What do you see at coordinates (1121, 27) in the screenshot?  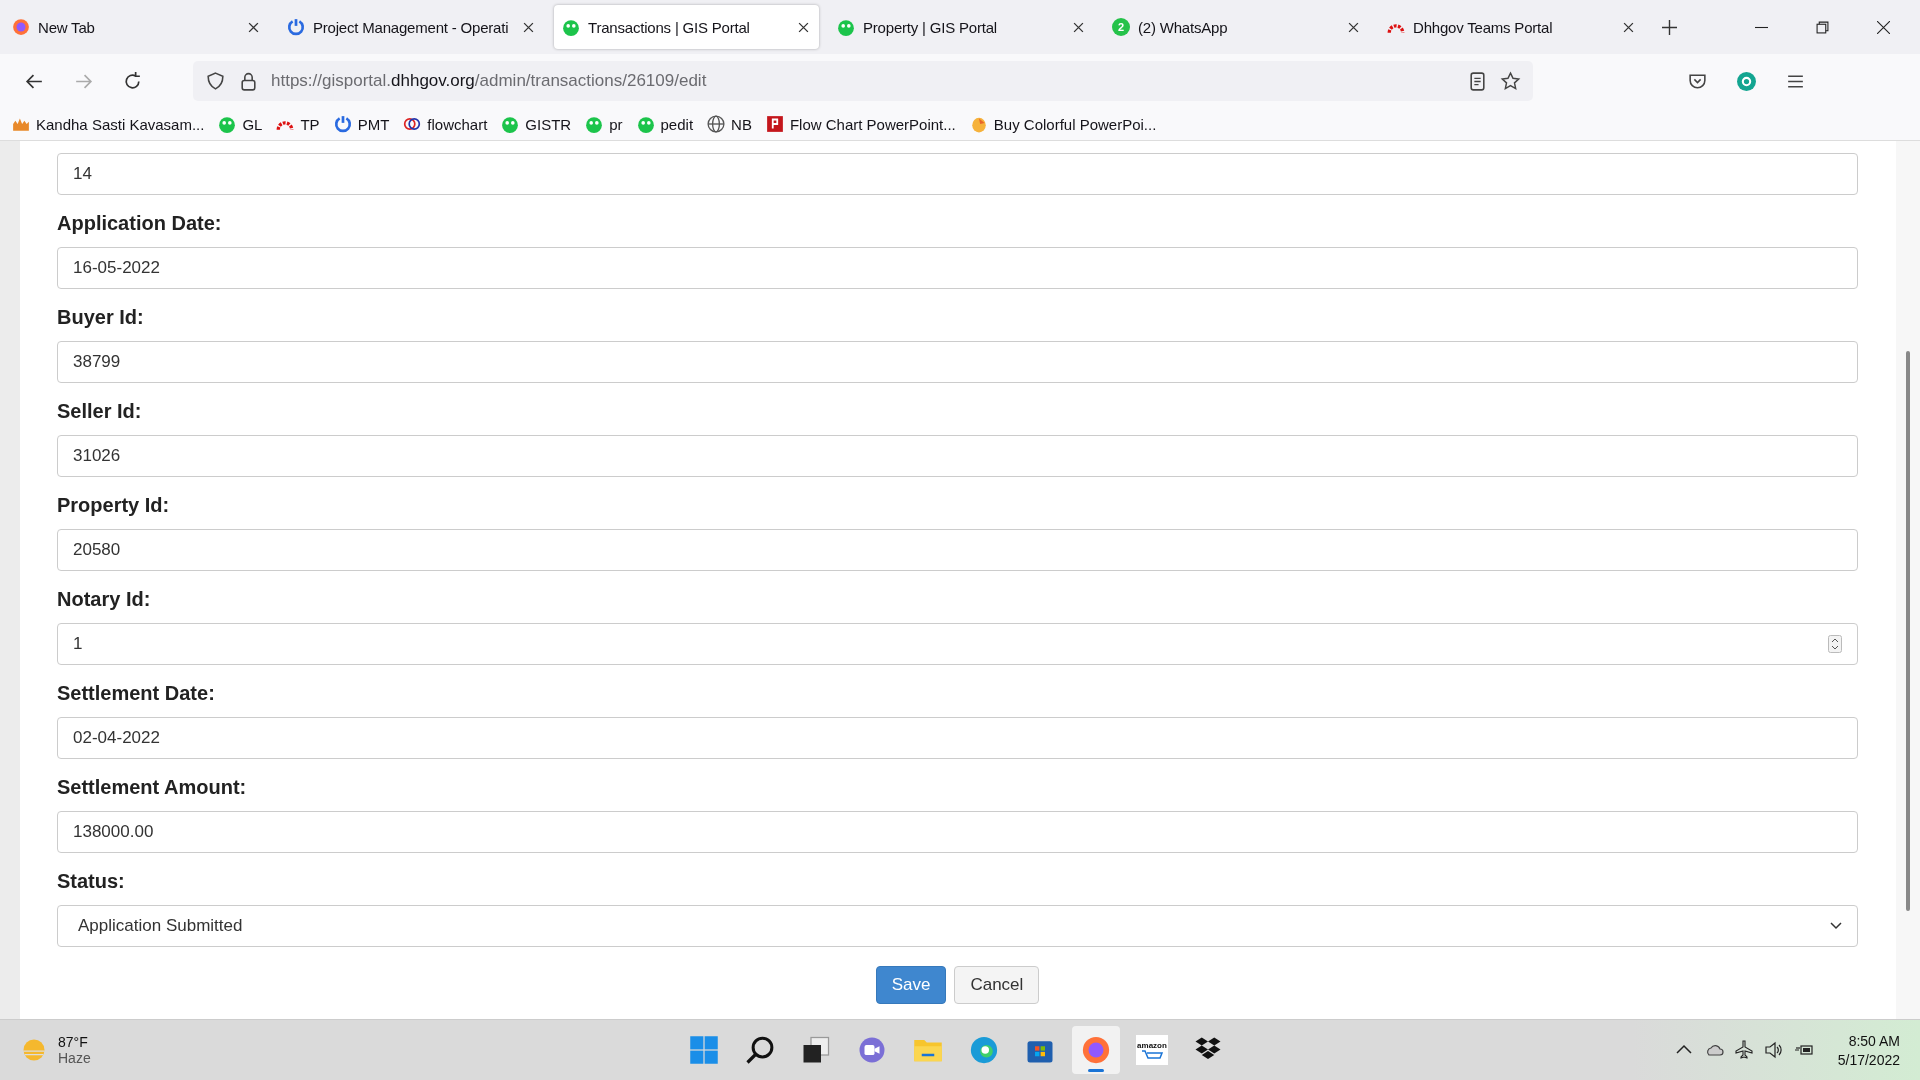 I see `unread-count: 2` at bounding box center [1121, 27].